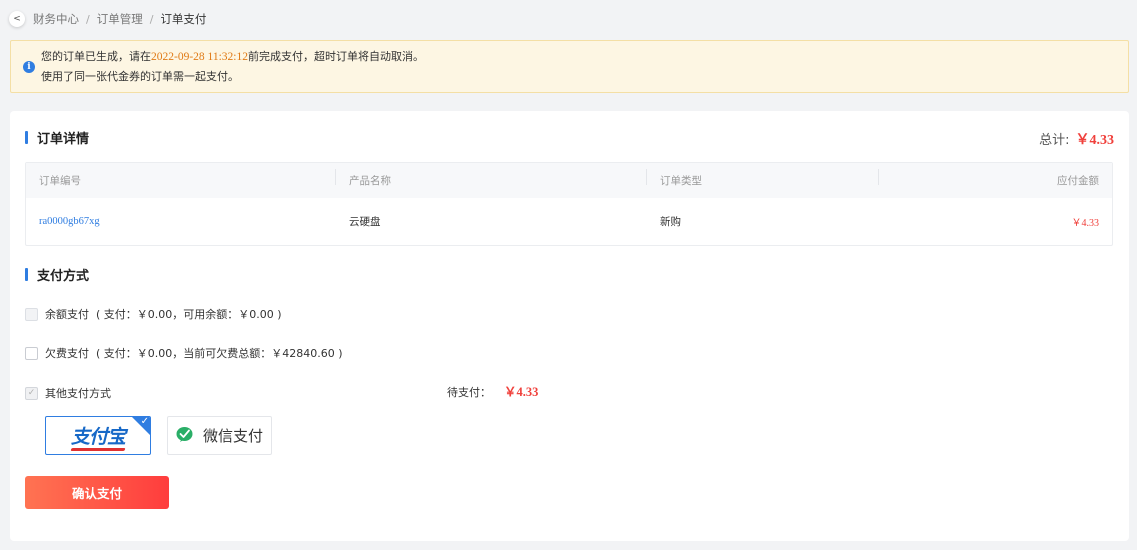 The width and height of the screenshot is (1137, 550). Describe the element at coordinates (1054, 140) in the screenshot. I see `total-label: 总计:` at that location.